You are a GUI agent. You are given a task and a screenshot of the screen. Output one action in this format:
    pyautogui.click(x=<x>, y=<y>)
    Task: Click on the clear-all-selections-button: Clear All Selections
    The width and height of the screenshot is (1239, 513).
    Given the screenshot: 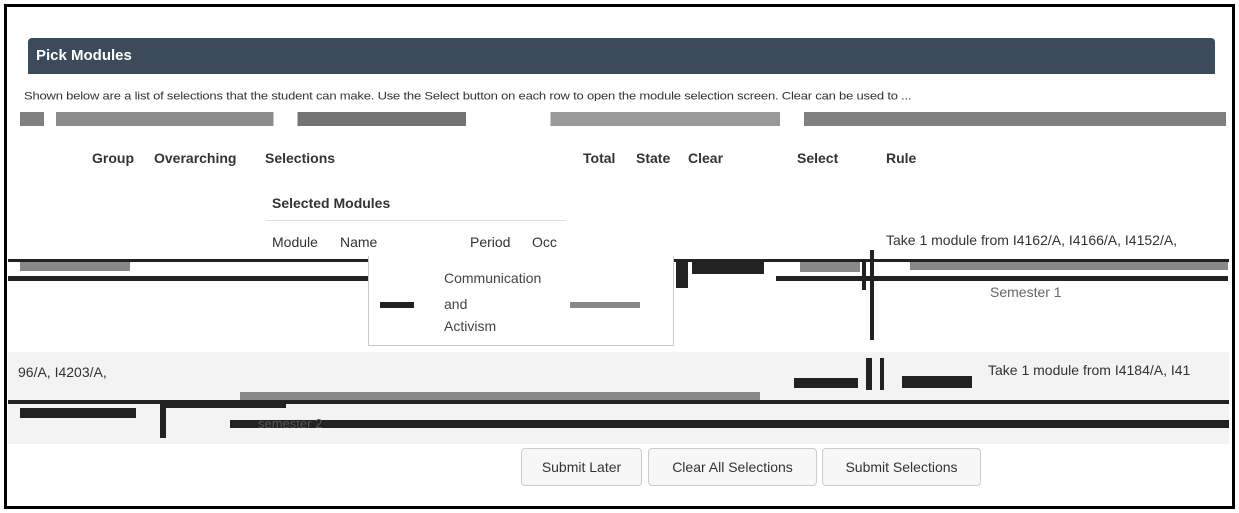 What is the action you would take?
    pyautogui.click(x=732, y=467)
    